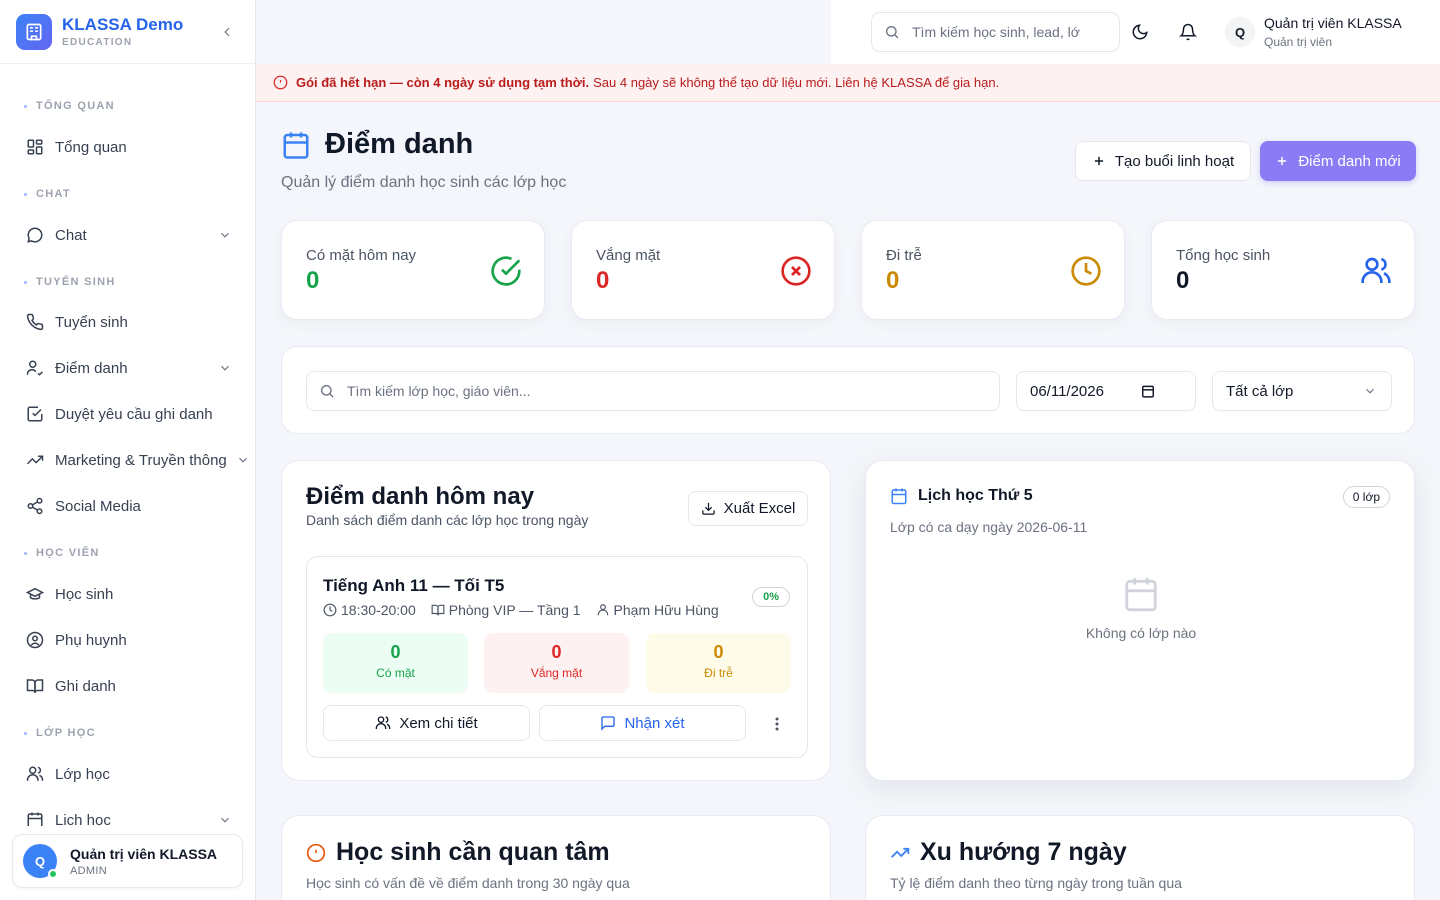 The width and height of the screenshot is (1440, 900). Describe the element at coordinates (332, 610) in the screenshot. I see `clock-icon` at that location.